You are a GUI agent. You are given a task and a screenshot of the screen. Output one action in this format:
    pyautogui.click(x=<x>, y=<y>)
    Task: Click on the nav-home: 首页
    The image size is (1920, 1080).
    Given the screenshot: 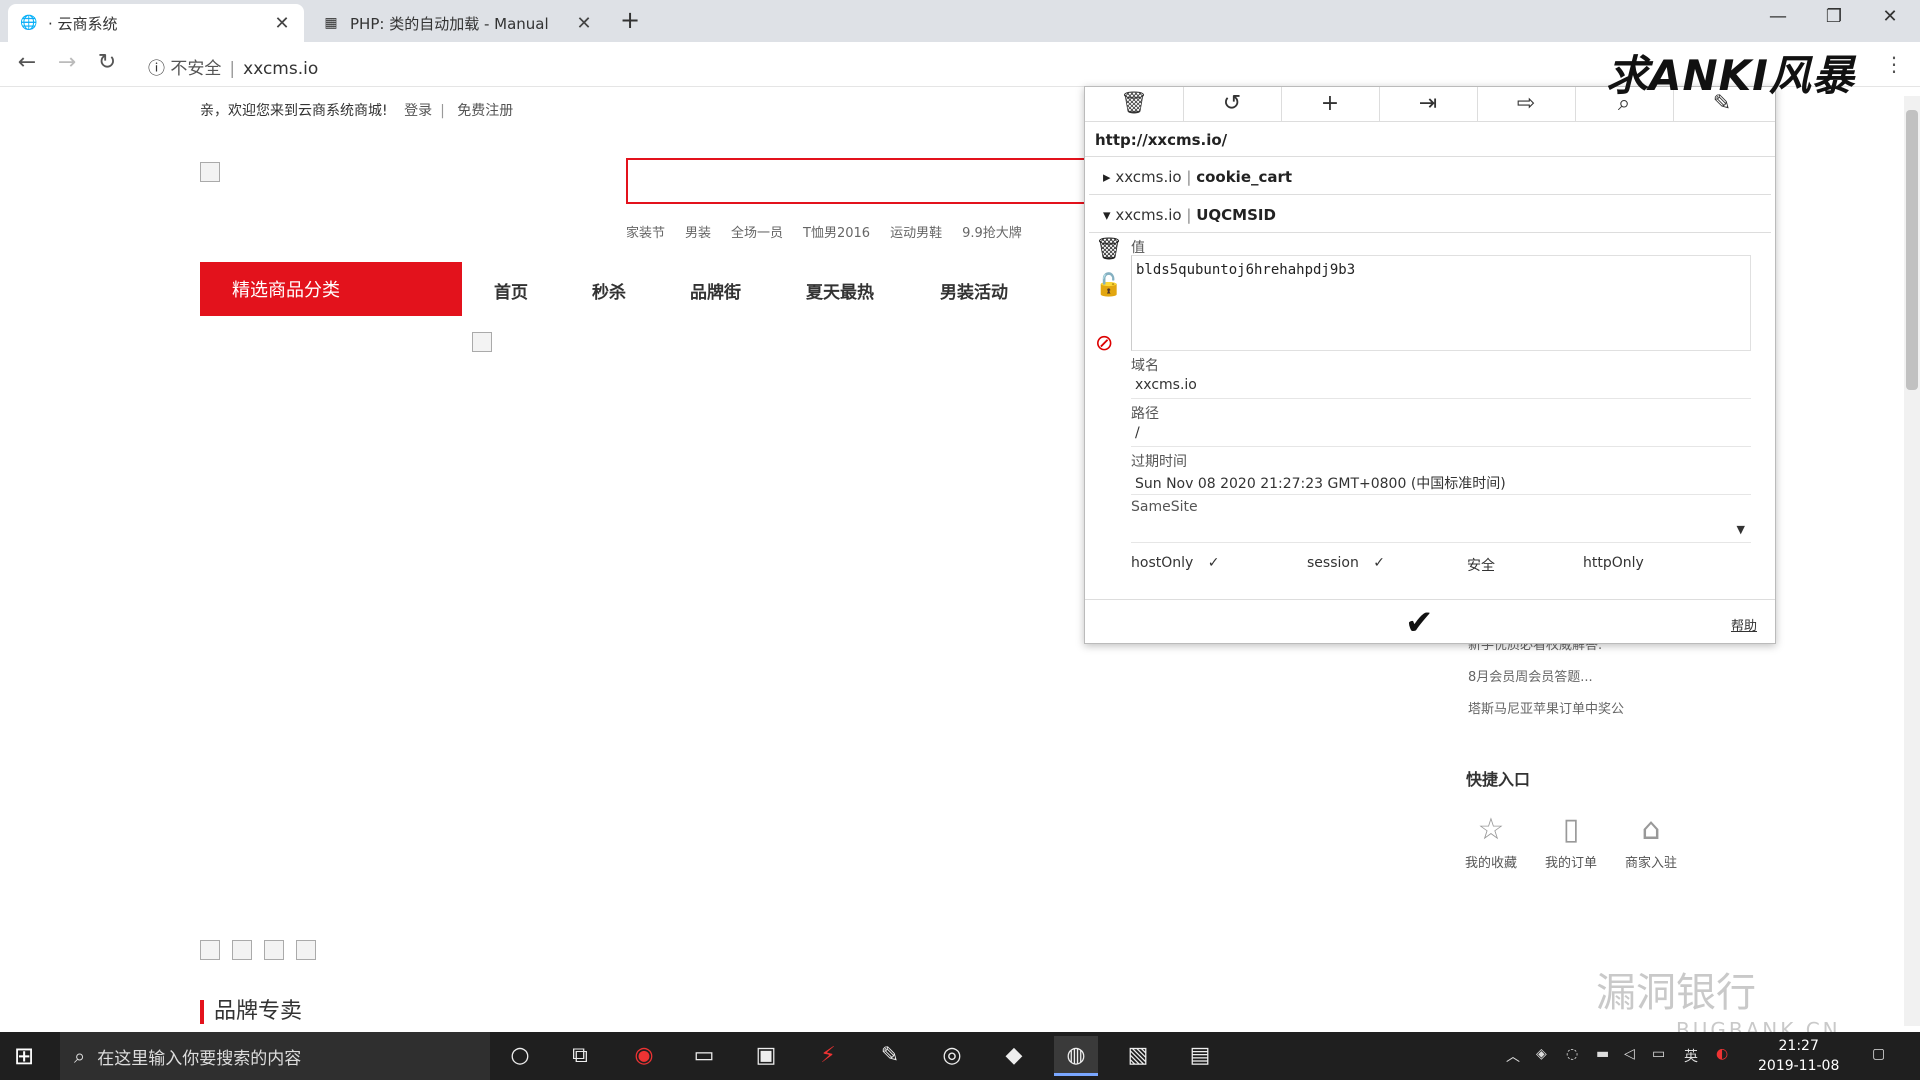 What is the action you would take?
    pyautogui.click(x=511, y=290)
    